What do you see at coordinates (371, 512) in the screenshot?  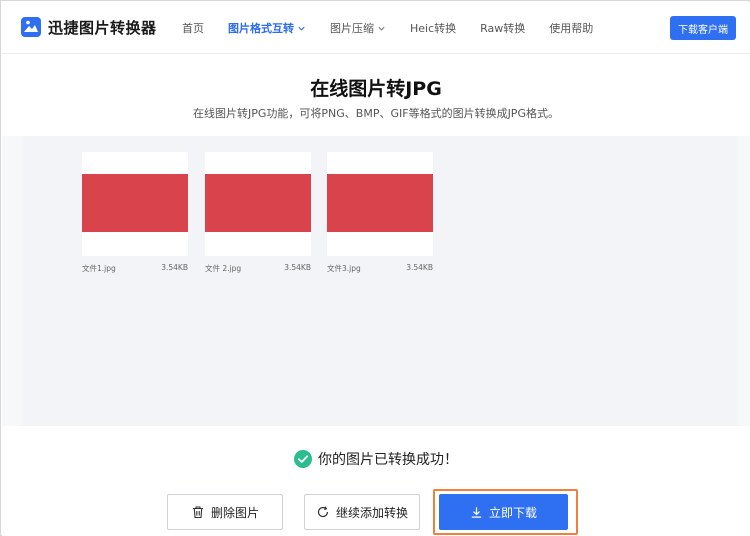 I see `button-label: 继续添加转换` at bounding box center [371, 512].